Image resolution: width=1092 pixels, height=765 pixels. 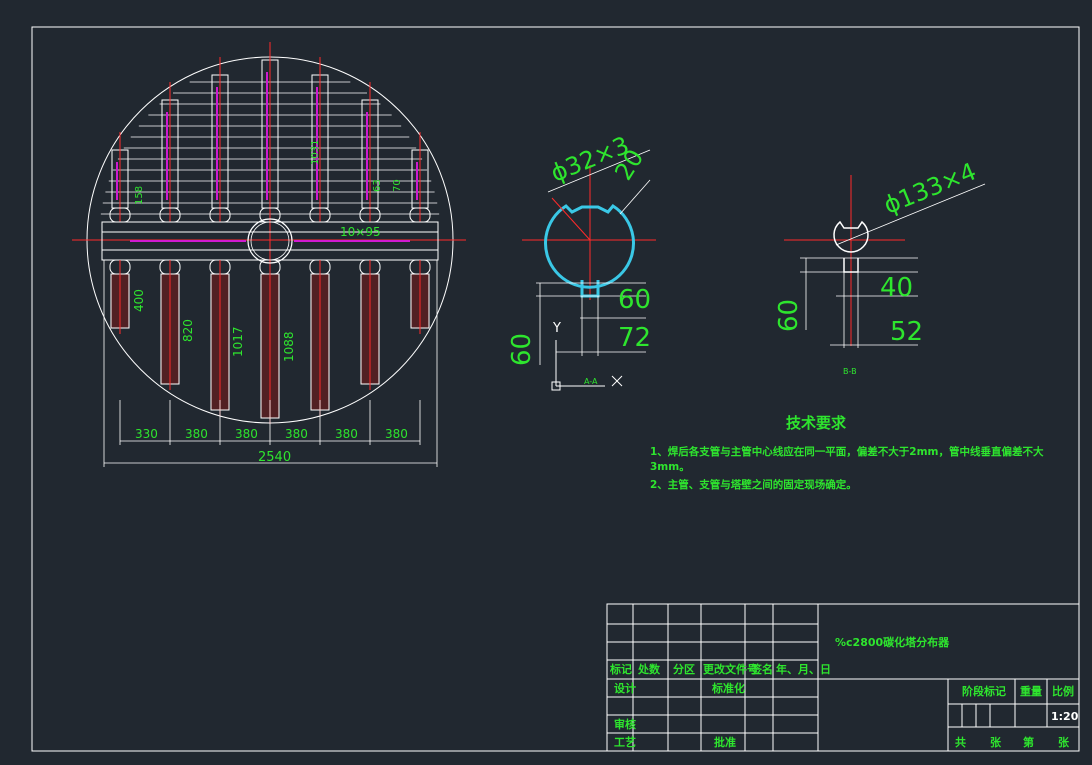 I want to click on tb-design: 设计, so click(x=625, y=688).